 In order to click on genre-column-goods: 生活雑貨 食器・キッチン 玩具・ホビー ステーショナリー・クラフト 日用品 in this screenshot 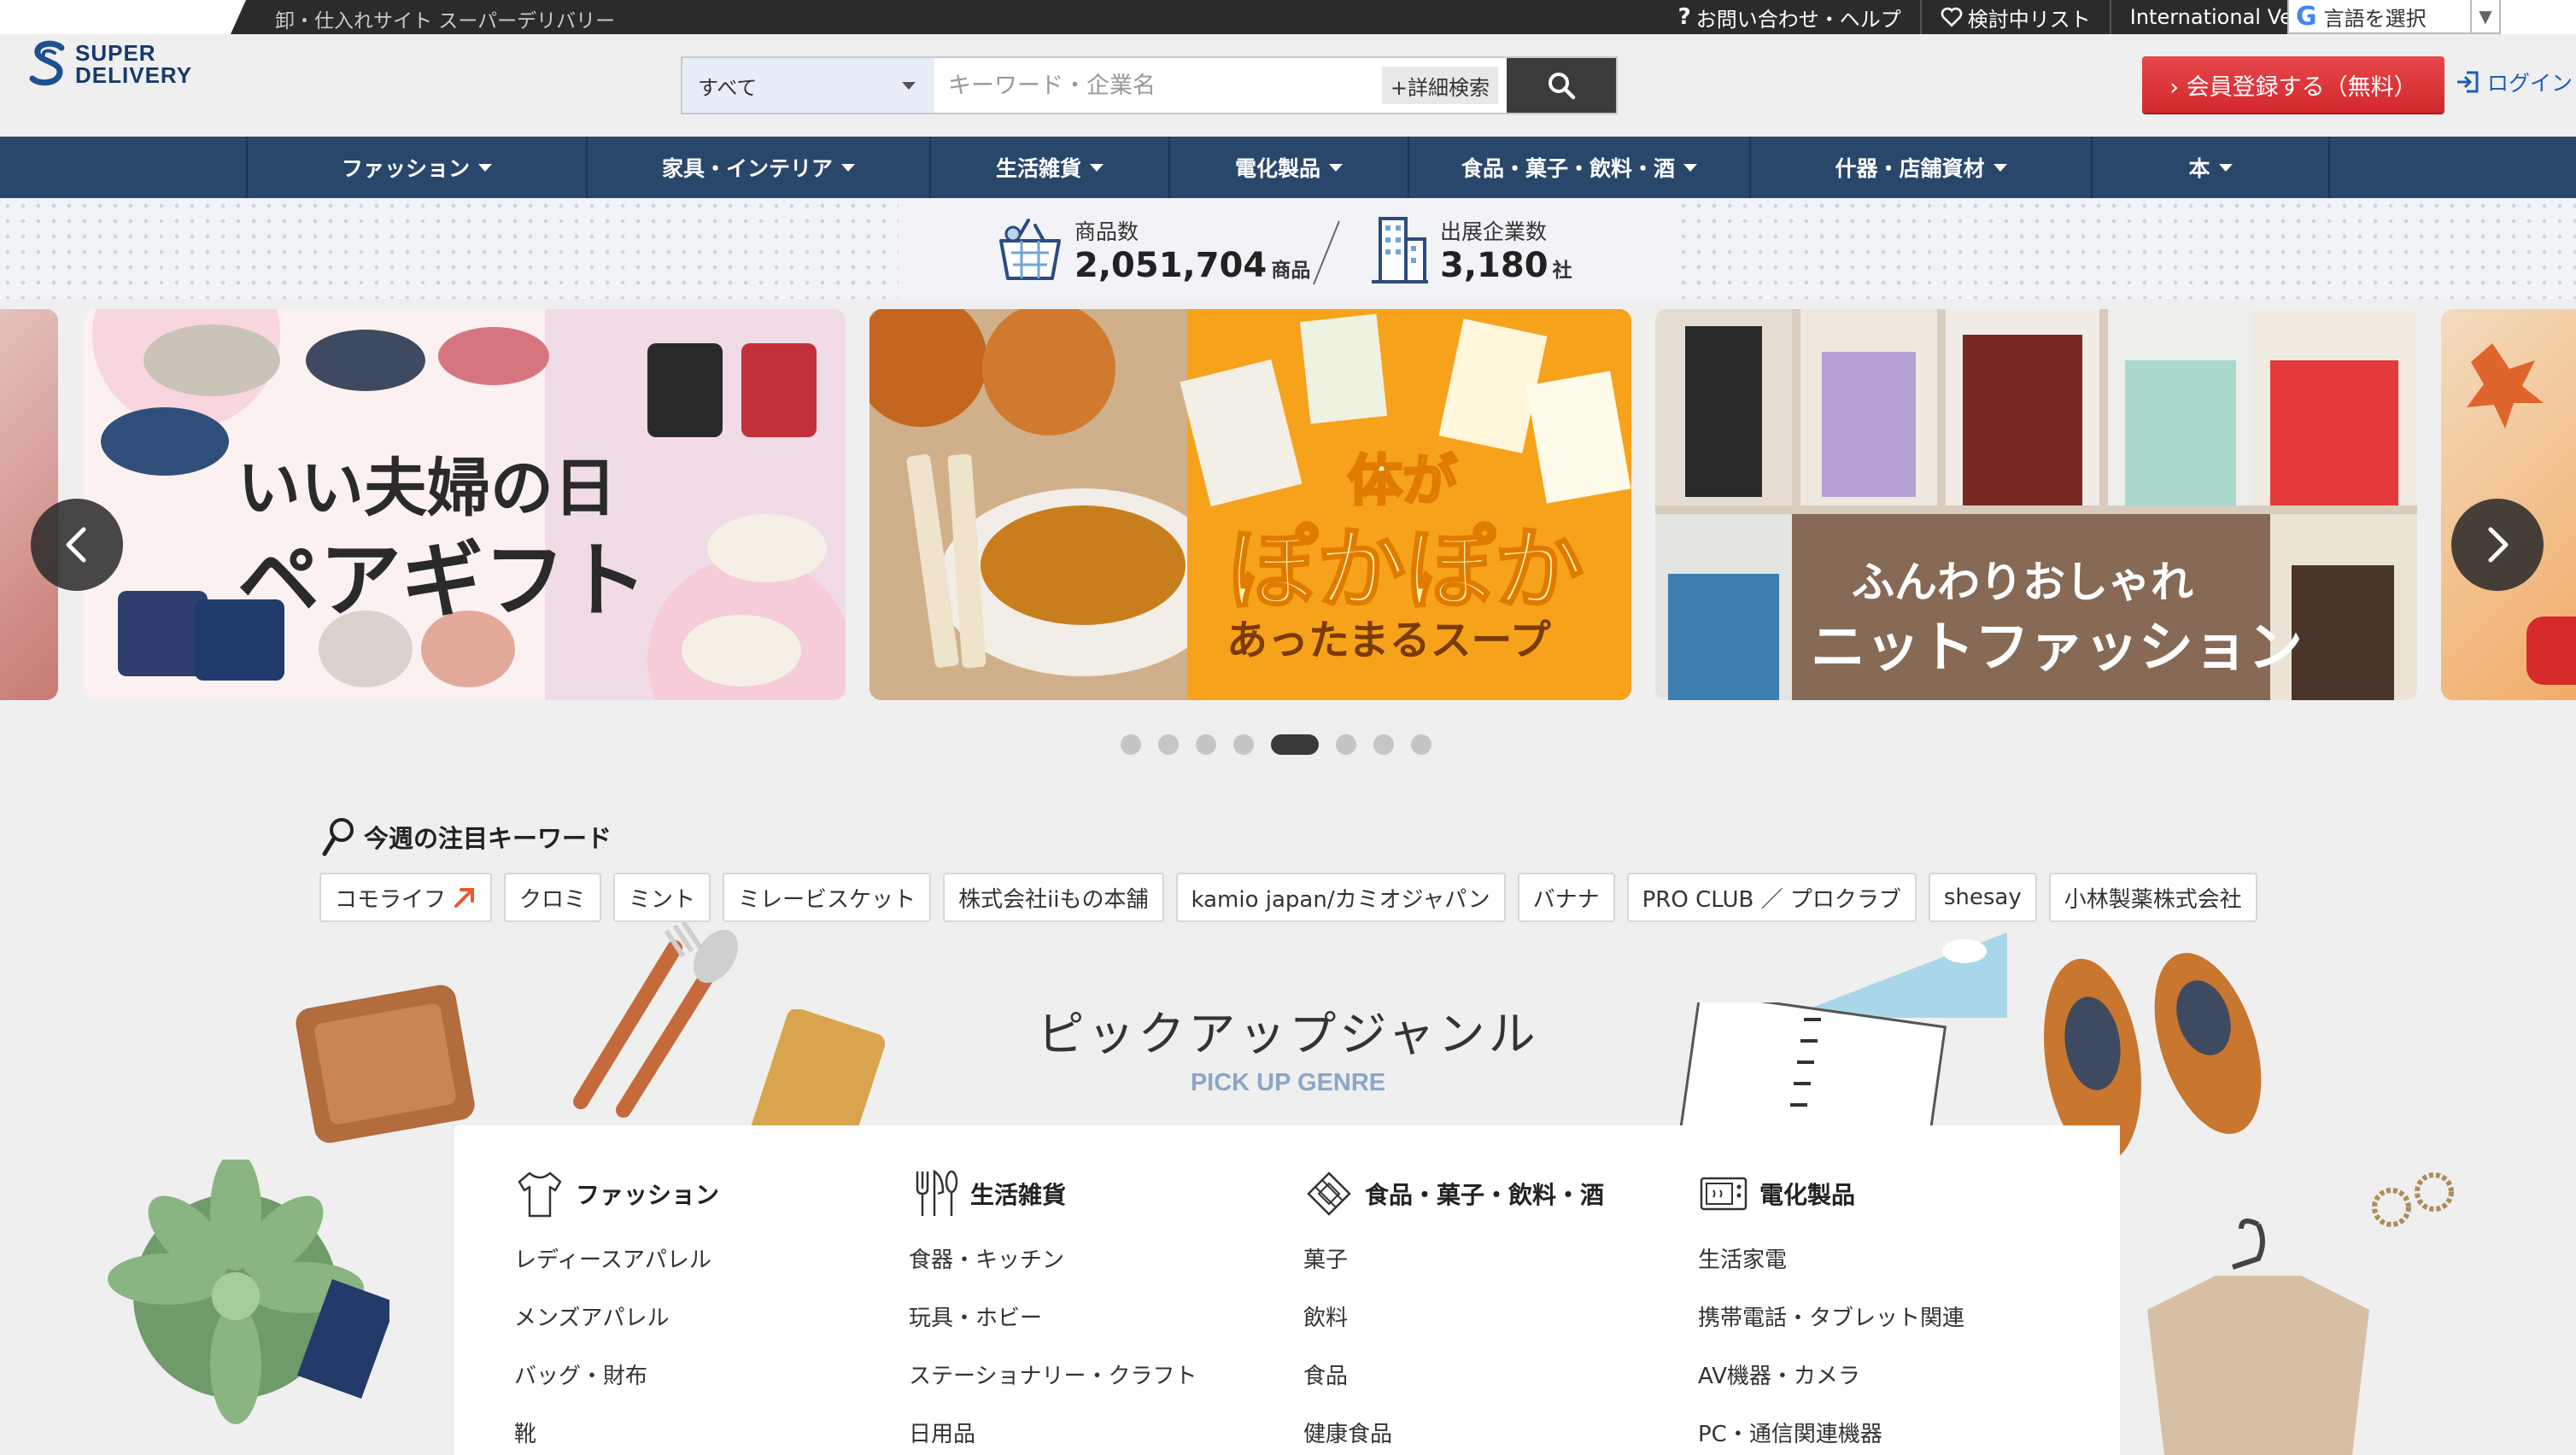, I will do `click(1053, 1311)`.